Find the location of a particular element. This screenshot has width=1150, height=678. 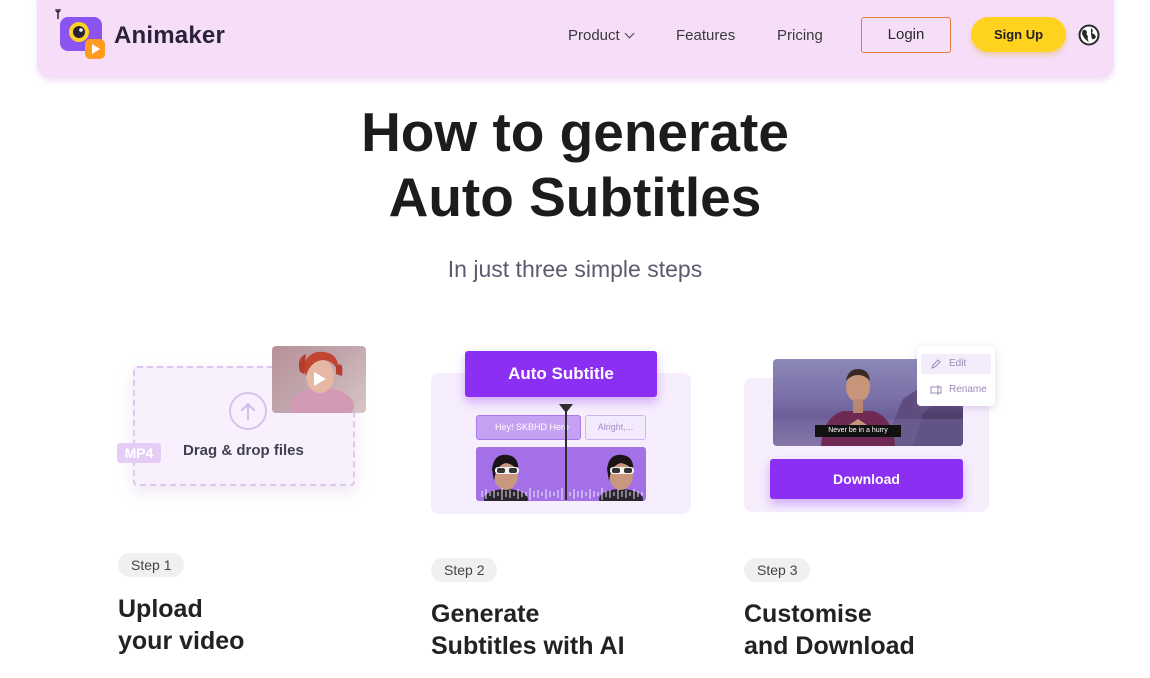

playhead-line is located at coordinates (566, 454).